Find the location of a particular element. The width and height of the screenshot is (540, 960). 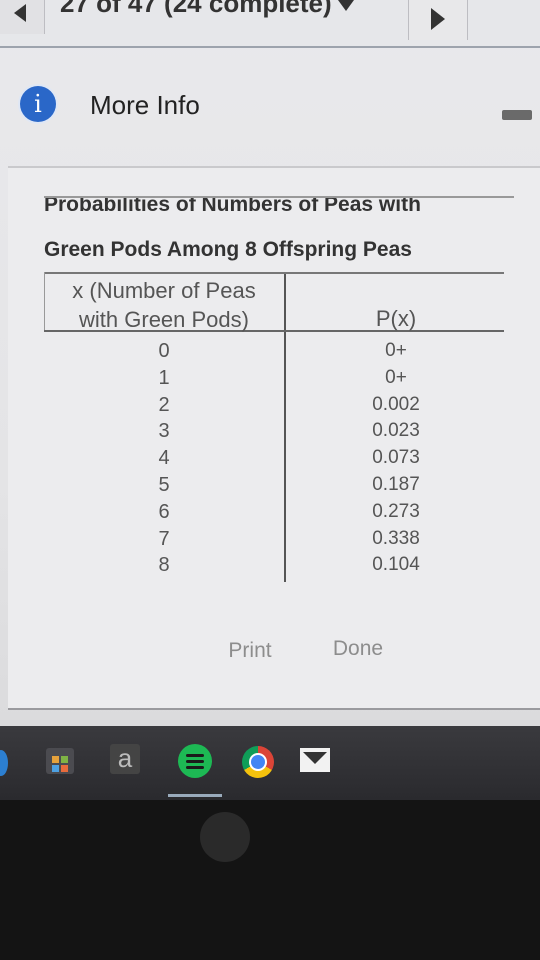

chevron-down-icon is located at coordinates (345, 5).